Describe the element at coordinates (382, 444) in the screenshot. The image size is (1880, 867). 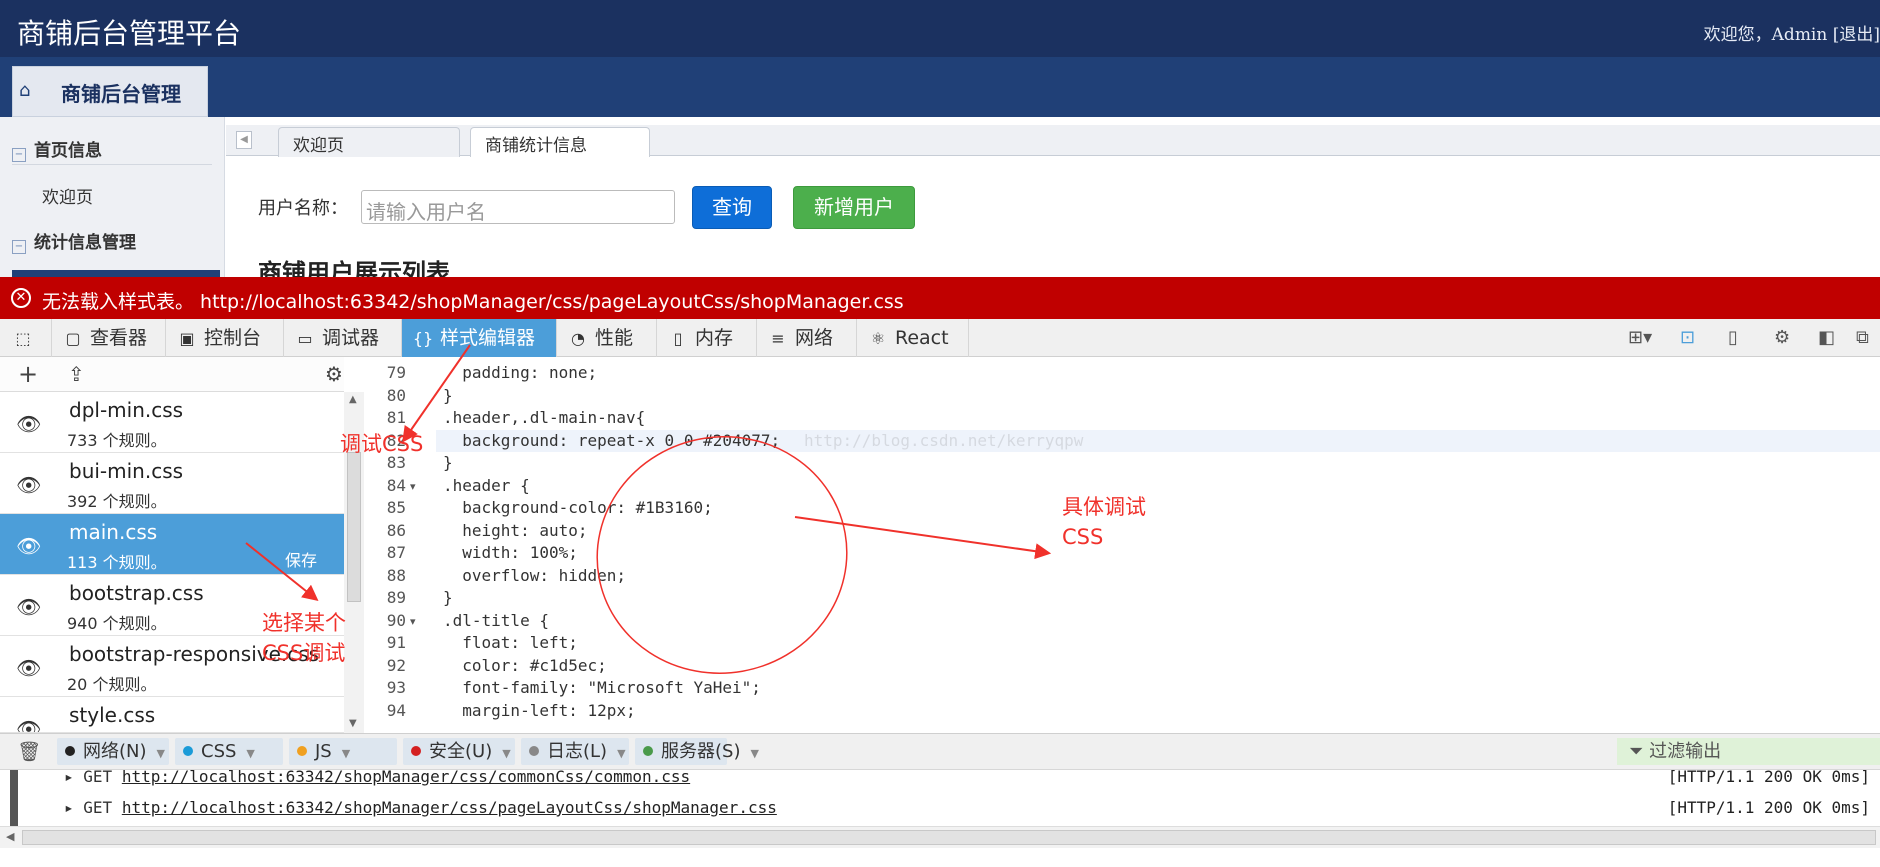
I see `annotation-debug-css: 调试CSS` at that location.